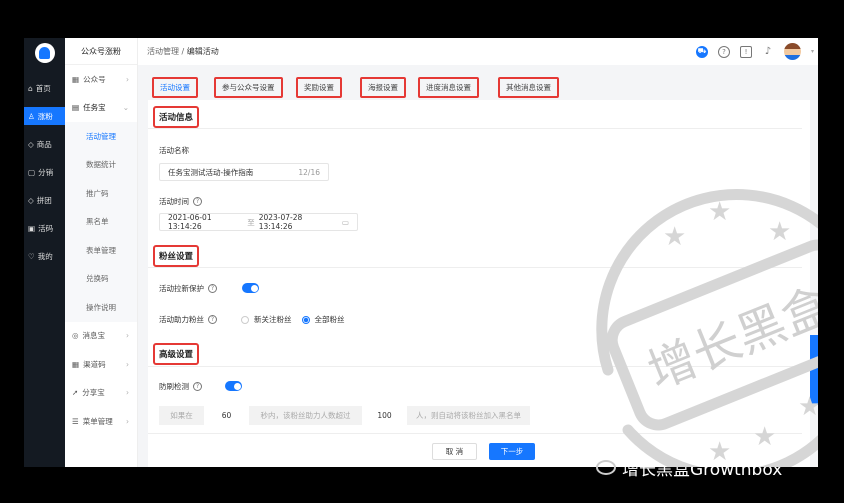 The width and height of the screenshot is (844, 503). I want to click on breadcrumb: 活动管理 / 编辑活动, so click(183, 51).